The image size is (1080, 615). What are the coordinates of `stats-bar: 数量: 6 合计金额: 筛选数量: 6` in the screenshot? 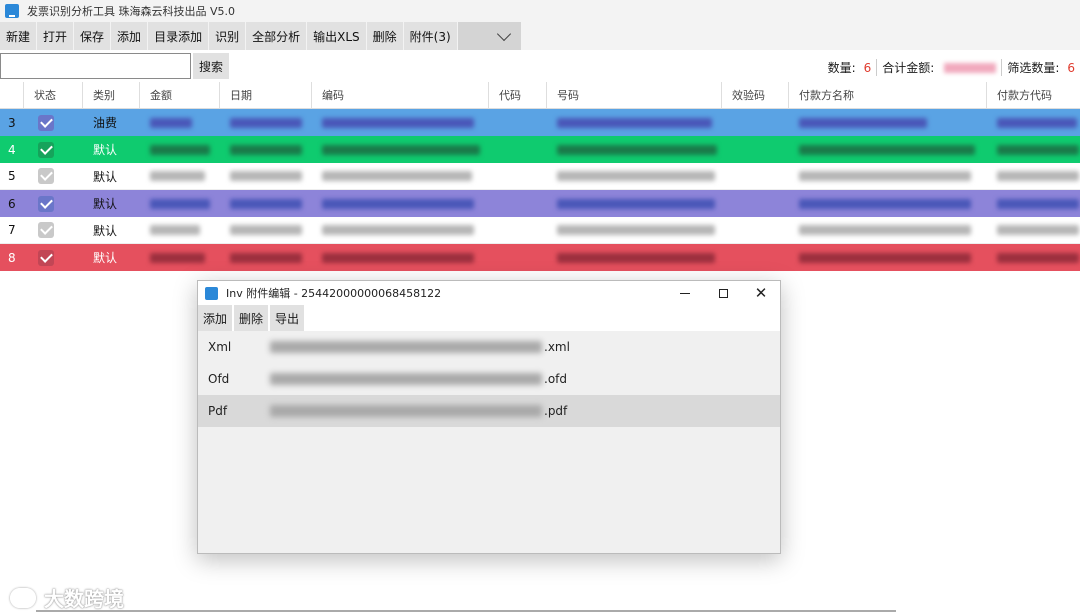 It's located at (951, 67).